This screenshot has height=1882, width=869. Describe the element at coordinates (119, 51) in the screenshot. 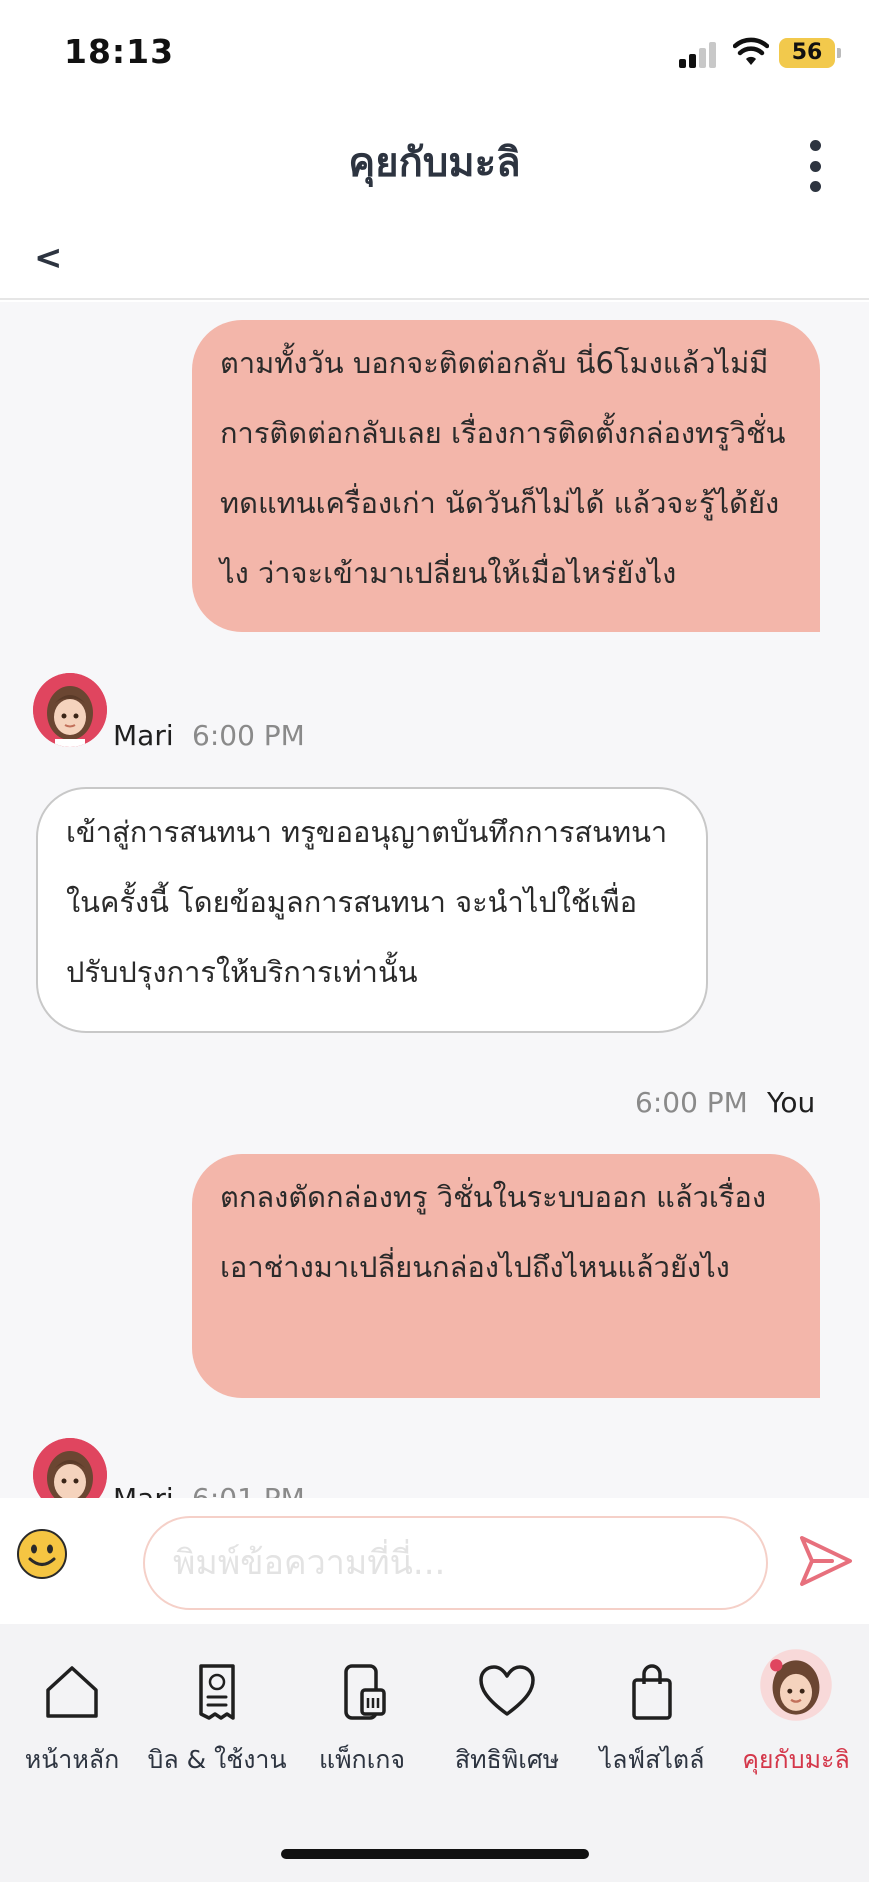

I see `status-time: 18:13` at that location.